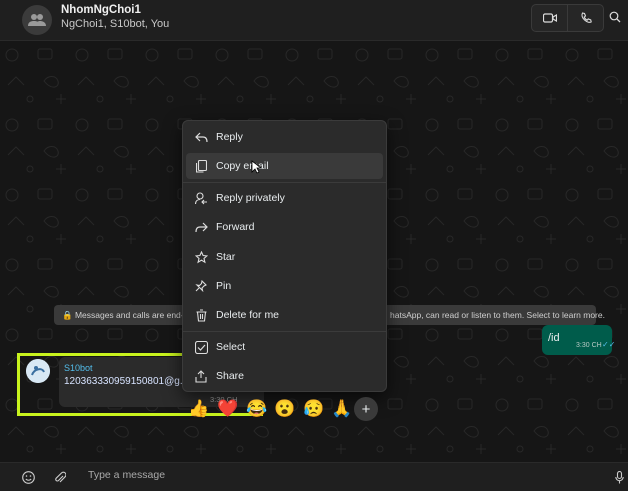  Describe the element at coordinates (341, 409) in the screenshot. I see `reaction-pray: 🙏` at that location.